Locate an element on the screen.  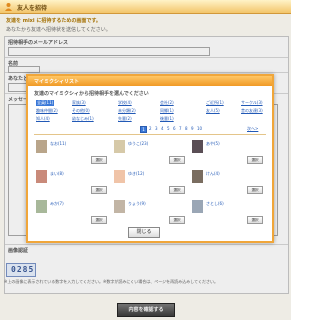
page-link: 6 is located at coordinates (174, 128).